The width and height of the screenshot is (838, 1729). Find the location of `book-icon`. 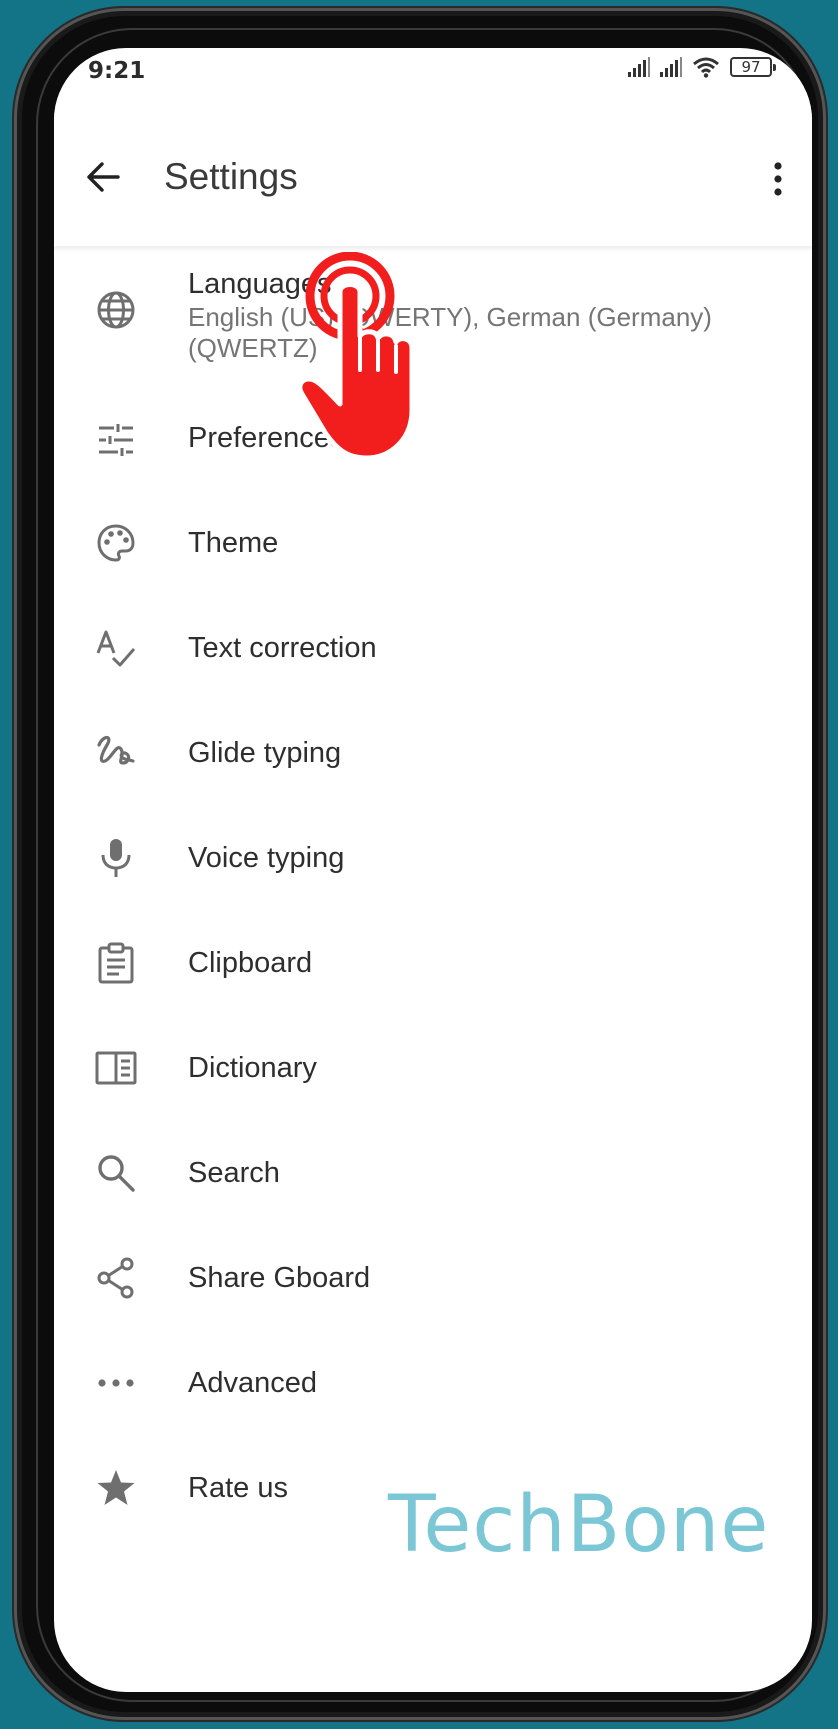

book-icon is located at coordinates (116, 1068).